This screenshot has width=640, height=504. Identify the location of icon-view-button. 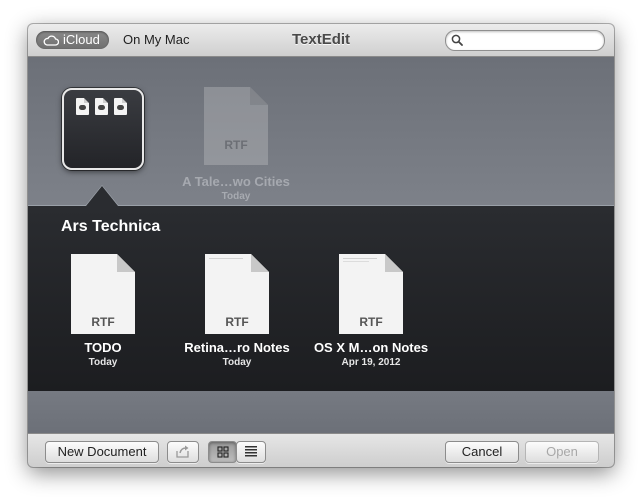
(222, 452).